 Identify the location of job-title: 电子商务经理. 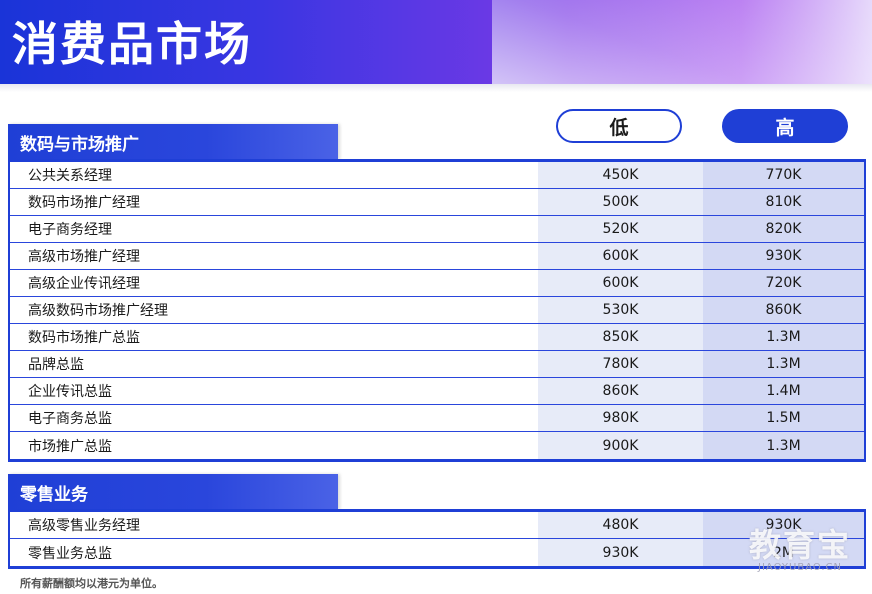
(274, 229).